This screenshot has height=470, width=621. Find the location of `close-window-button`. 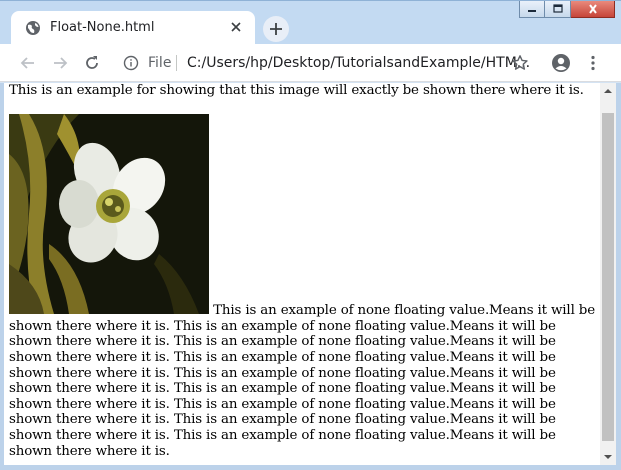

close-window-button is located at coordinates (593, 9).